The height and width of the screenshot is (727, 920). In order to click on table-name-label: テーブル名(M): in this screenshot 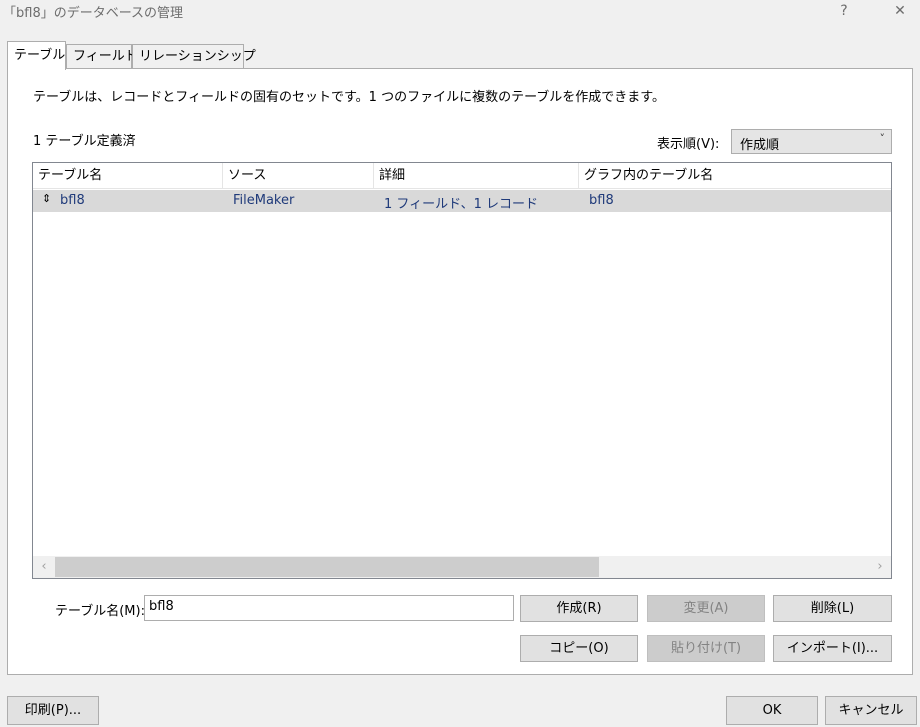, I will do `click(100, 611)`.